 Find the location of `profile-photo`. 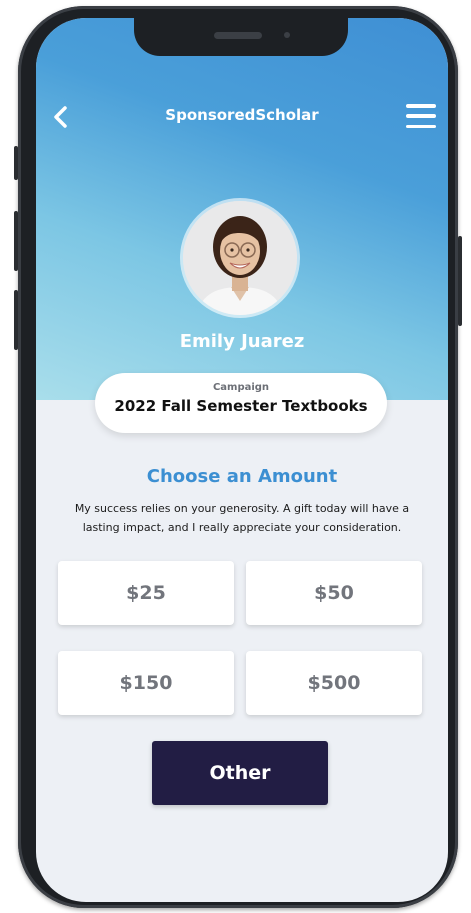

profile-photo is located at coordinates (240, 258).